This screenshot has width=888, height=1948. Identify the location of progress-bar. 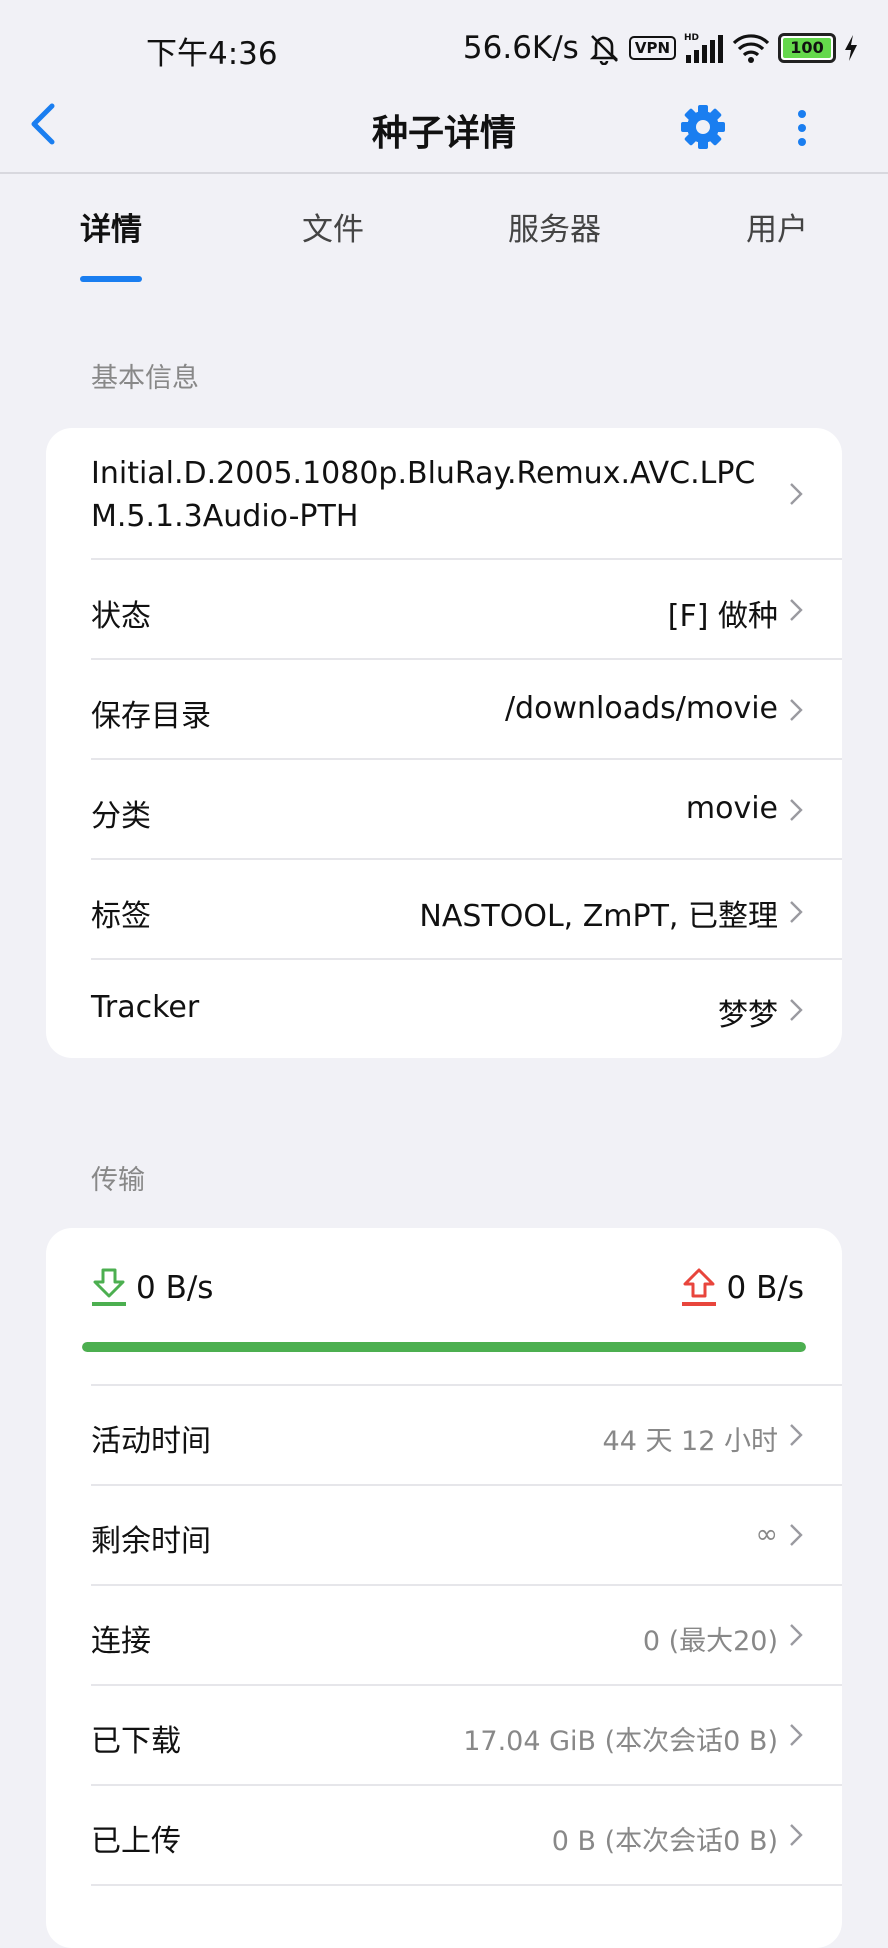
(444, 1347).